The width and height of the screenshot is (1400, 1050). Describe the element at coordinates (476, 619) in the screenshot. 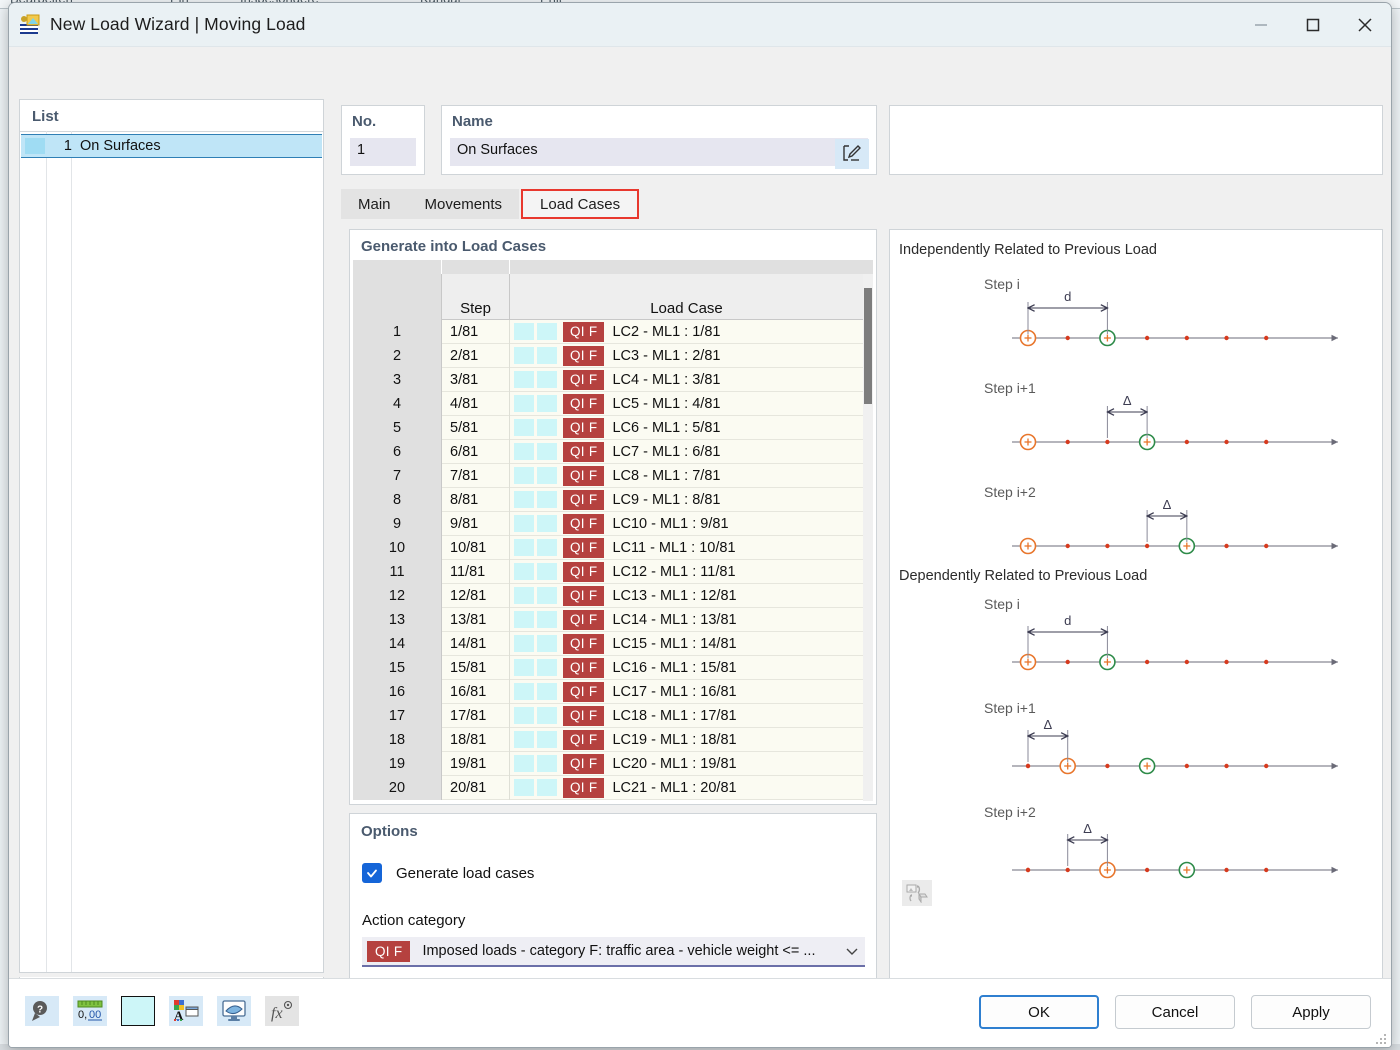

I see `step-cell: 13/81` at that location.